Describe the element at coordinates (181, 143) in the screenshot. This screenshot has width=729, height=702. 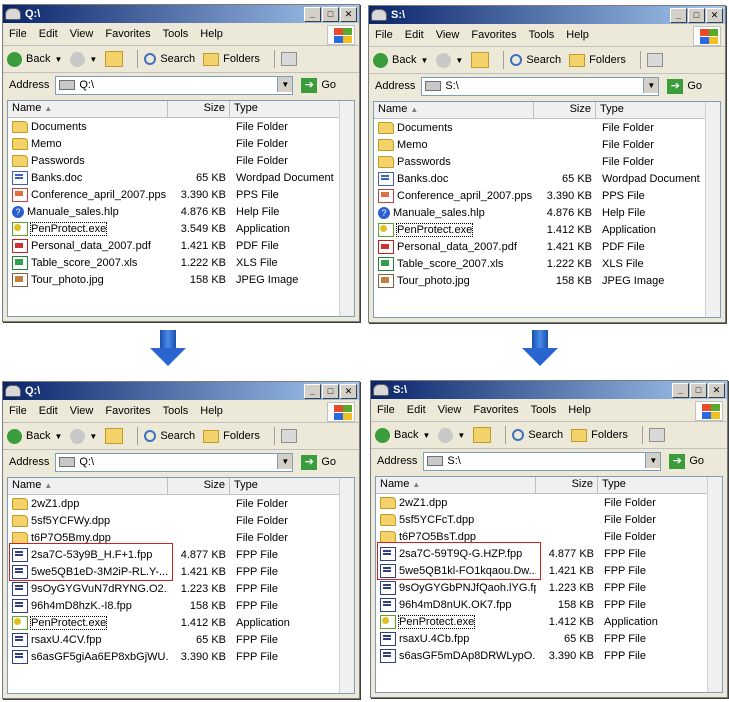
I see `list-item: Memo File Folder` at that location.